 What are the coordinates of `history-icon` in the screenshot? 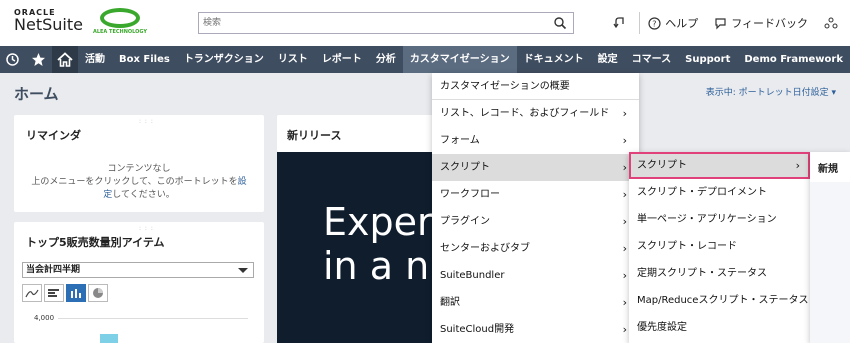 It's located at (13, 59).